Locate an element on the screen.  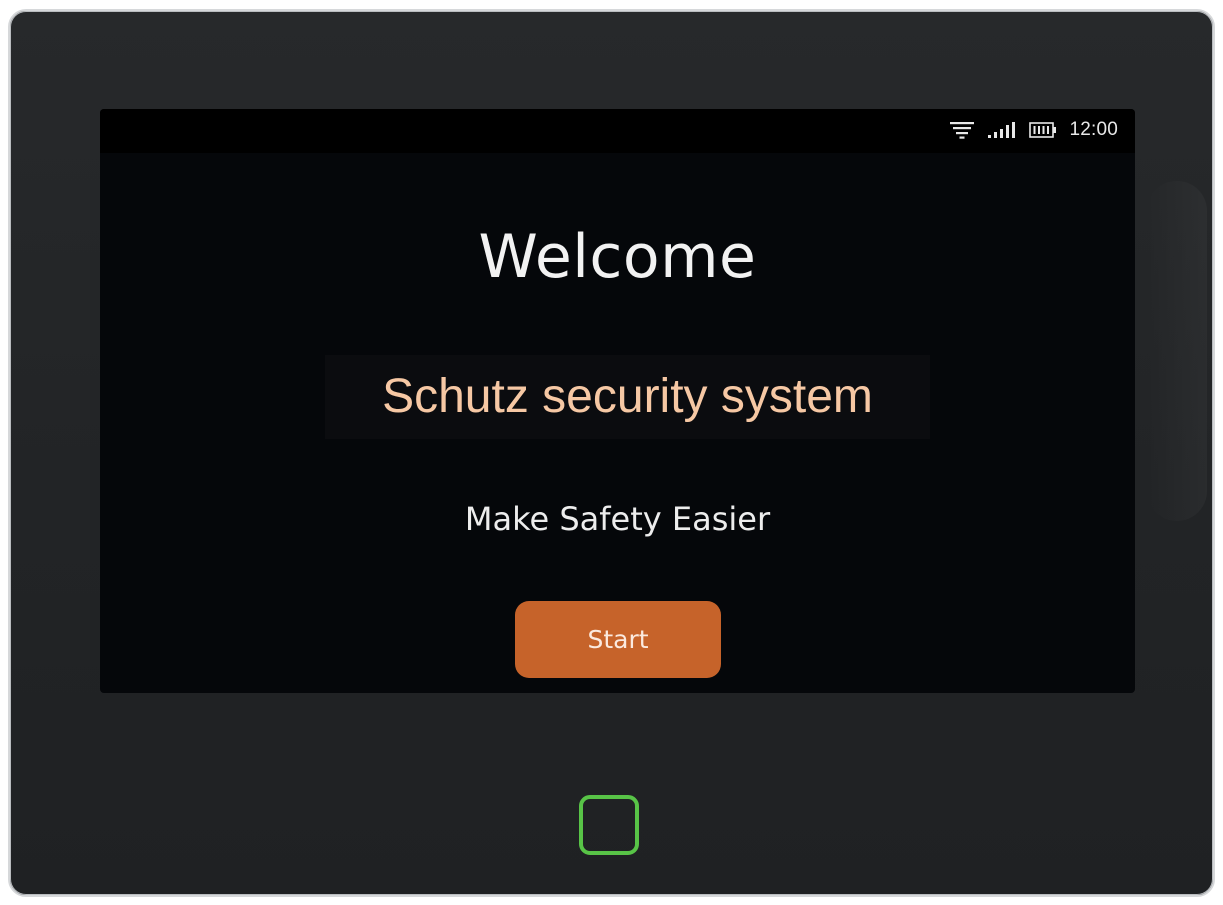
brand-banner: Schutz security system is located at coordinates (627, 397).